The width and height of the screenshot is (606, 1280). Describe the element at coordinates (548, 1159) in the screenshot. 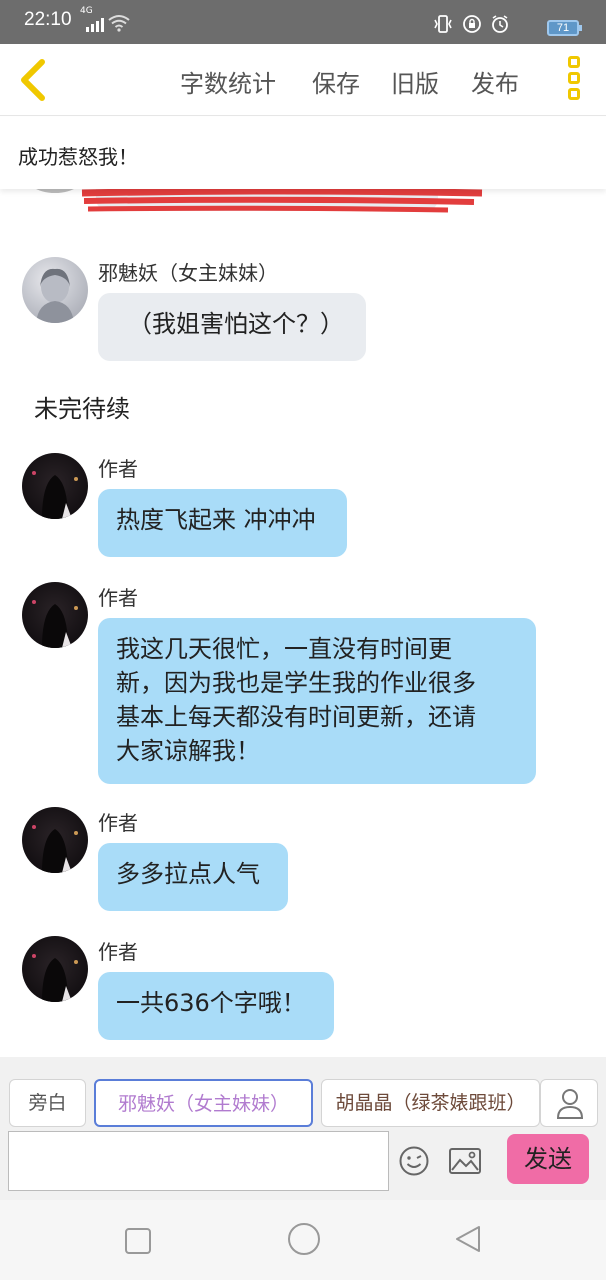

I see `send-button: 发送` at that location.